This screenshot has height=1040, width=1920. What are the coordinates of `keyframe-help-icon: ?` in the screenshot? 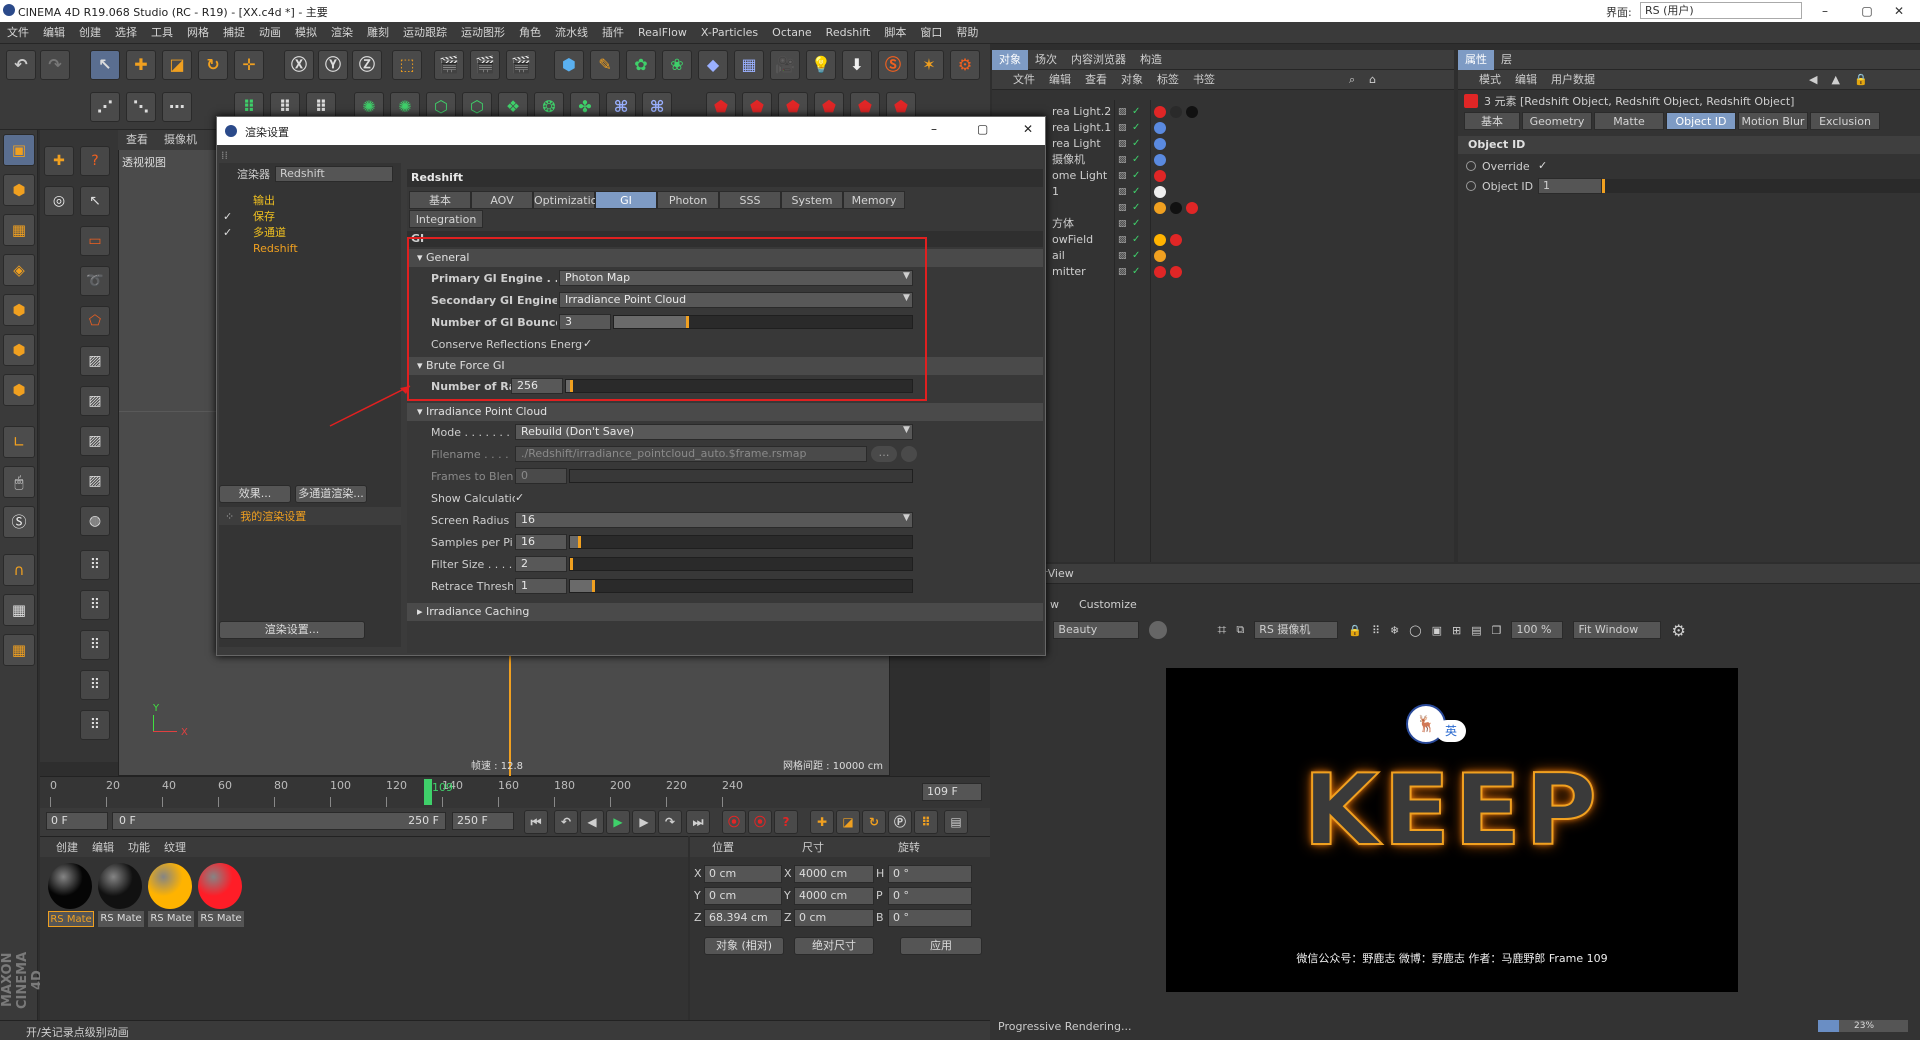 It's located at (786, 822).